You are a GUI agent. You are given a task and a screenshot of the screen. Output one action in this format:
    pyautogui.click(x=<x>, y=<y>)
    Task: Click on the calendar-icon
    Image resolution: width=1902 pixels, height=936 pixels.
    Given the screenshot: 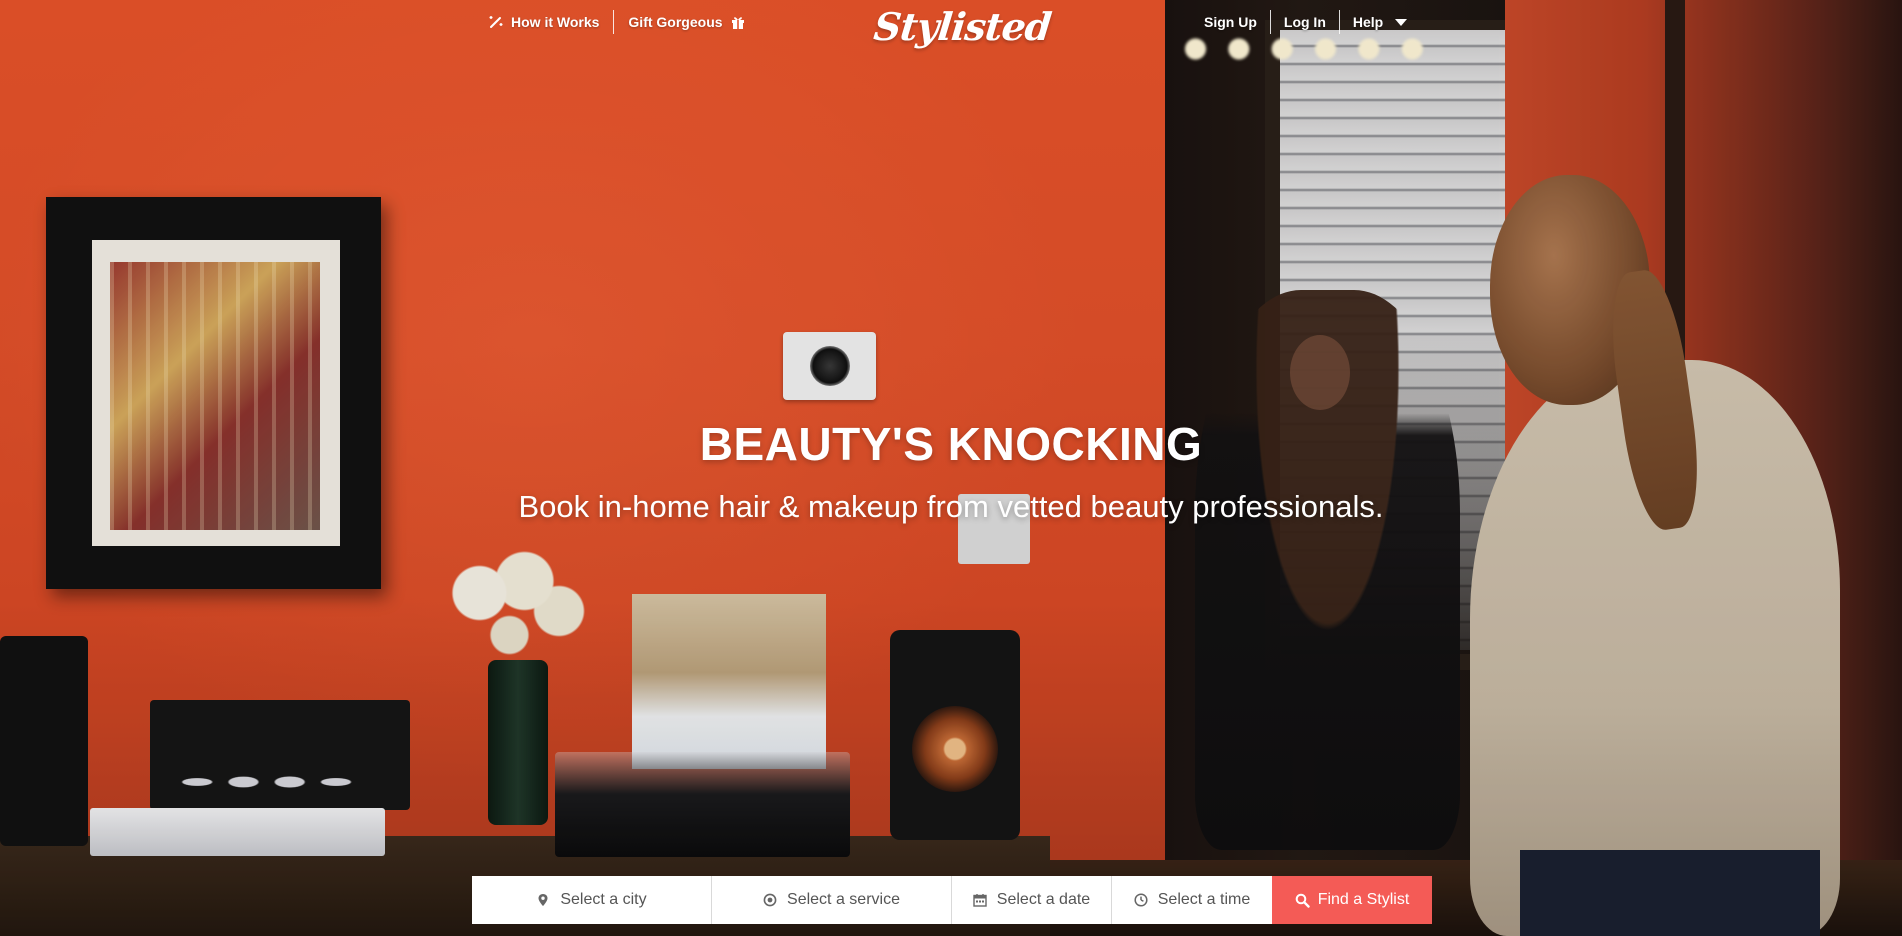 What is the action you would take?
    pyautogui.click(x=980, y=900)
    